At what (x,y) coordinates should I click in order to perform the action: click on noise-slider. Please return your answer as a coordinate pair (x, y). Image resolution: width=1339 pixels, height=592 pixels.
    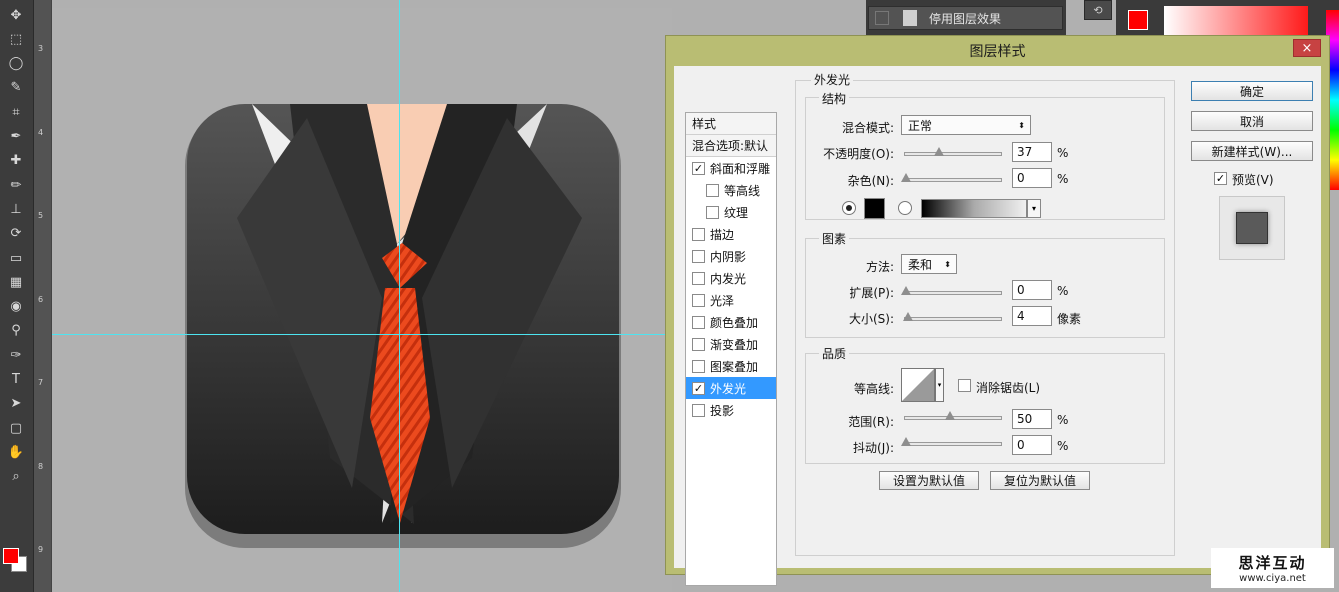
    Looking at the image, I should click on (951, 177).